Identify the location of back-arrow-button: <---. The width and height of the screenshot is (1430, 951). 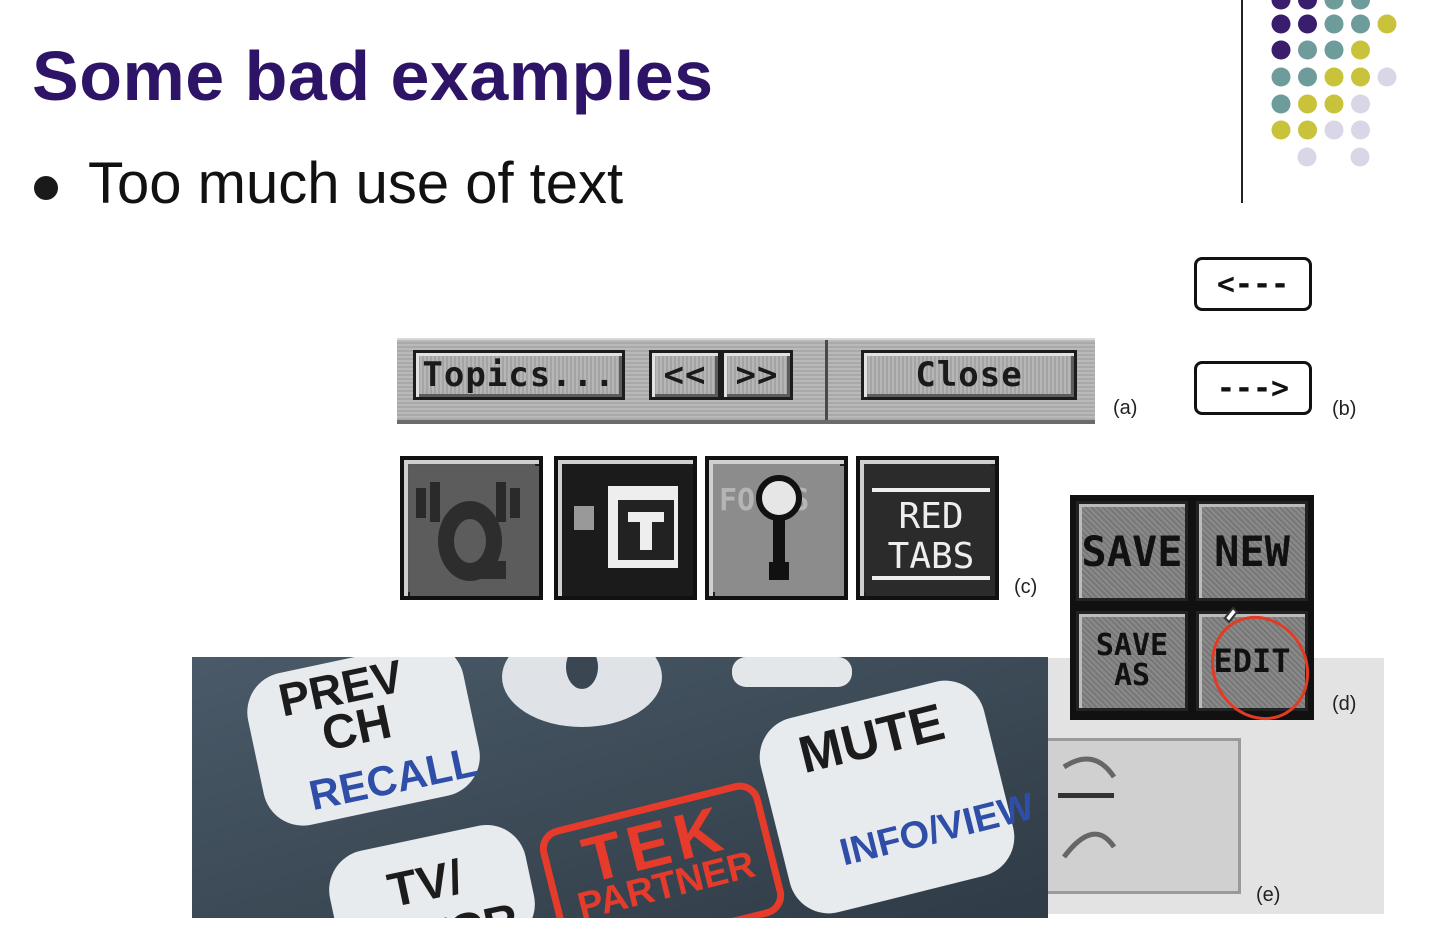
(1253, 284).